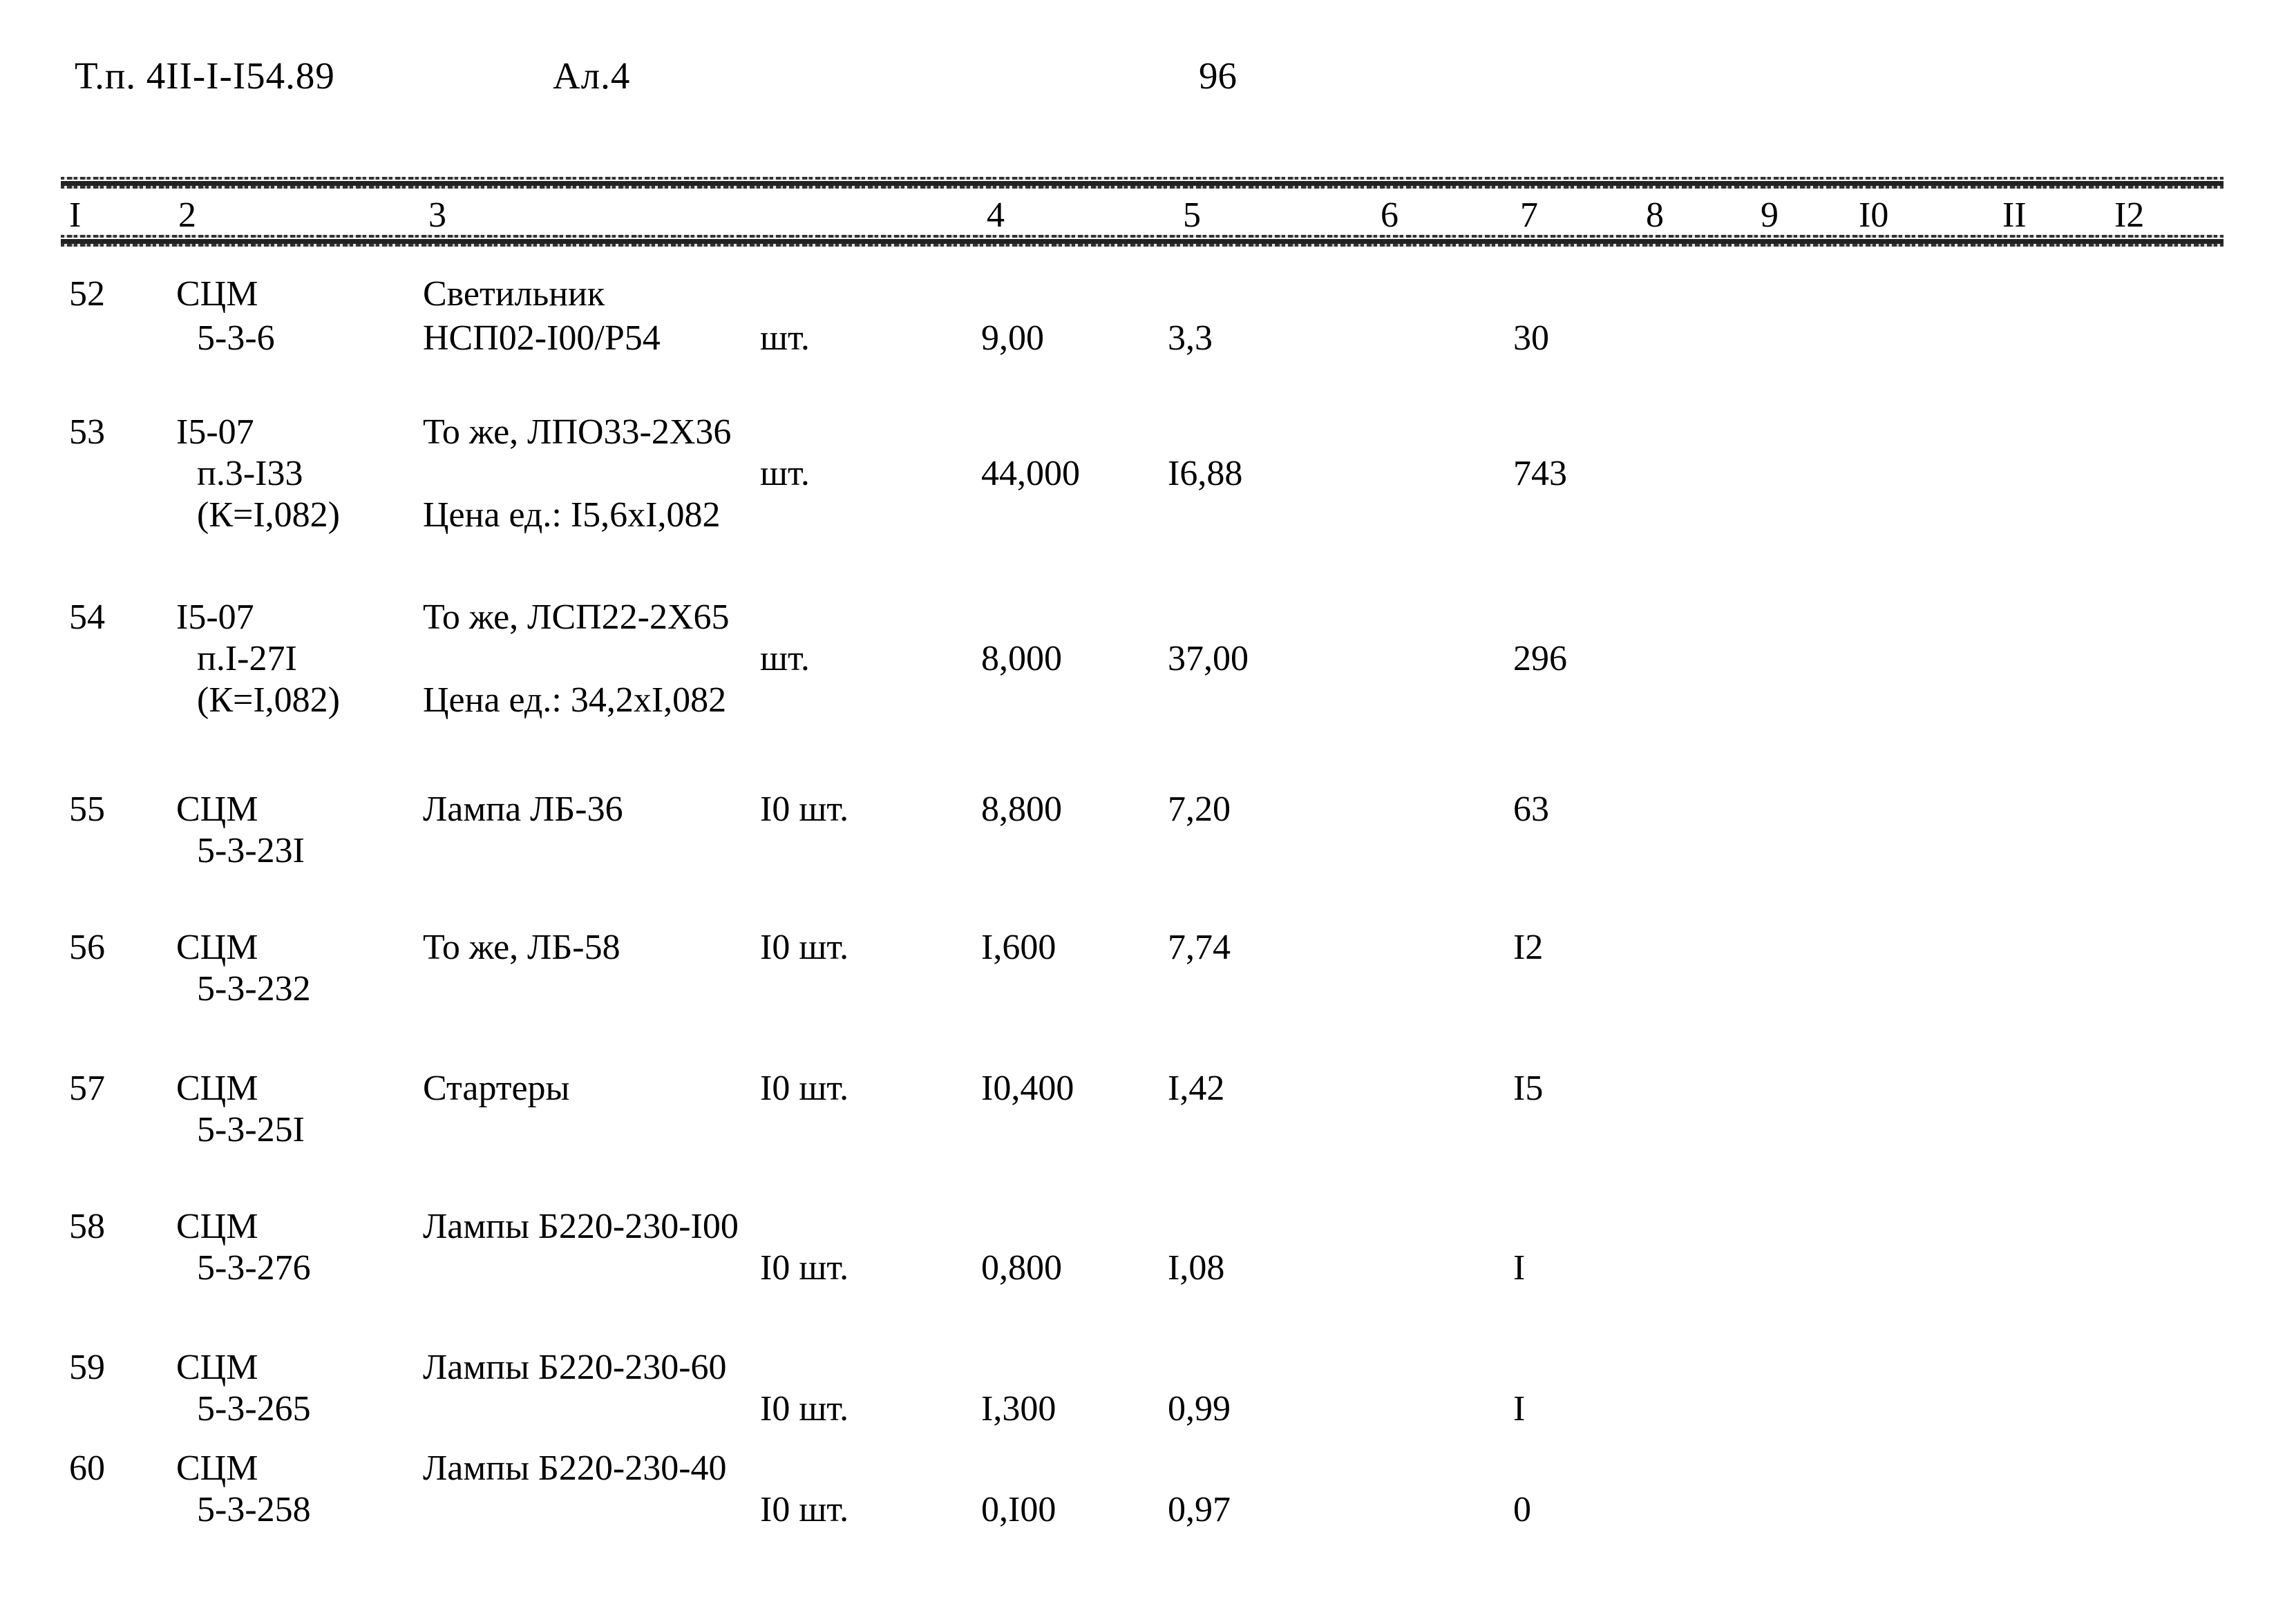  I want to click on row-name-line1: Лампы Б220-230-40, so click(575, 1468).